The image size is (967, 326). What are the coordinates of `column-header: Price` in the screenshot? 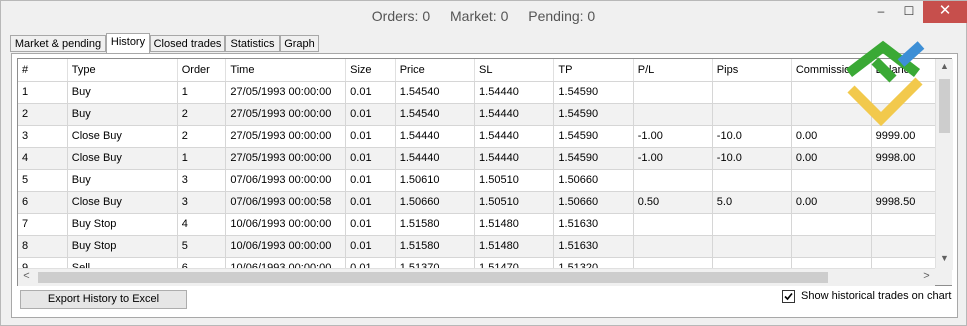 It's located at (435, 70).